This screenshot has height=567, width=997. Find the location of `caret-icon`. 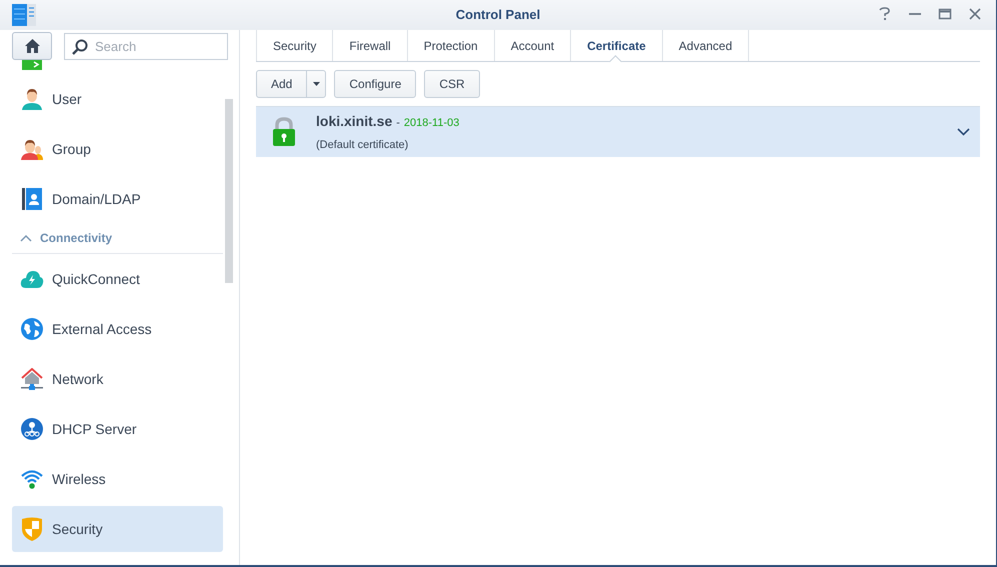

caret-icon is located at coordinates (316, 84).